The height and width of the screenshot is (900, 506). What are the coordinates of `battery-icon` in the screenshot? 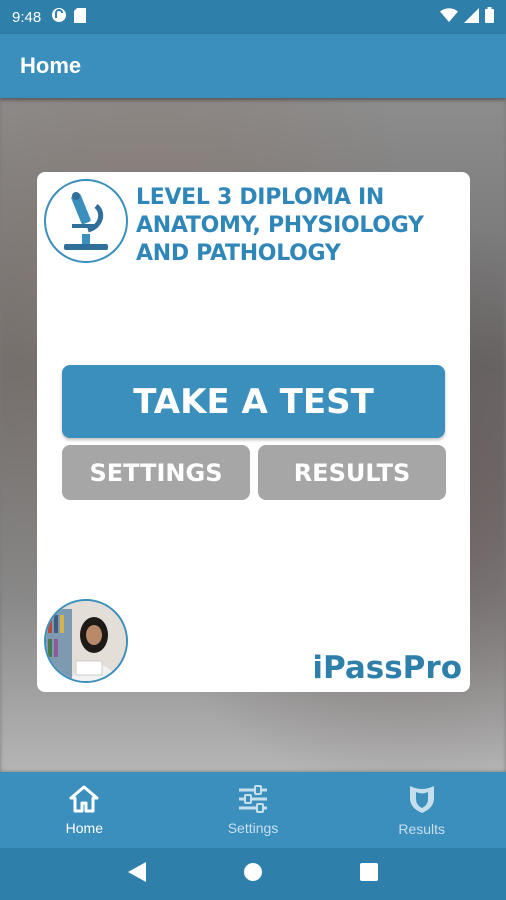 It's located at (489, 17).